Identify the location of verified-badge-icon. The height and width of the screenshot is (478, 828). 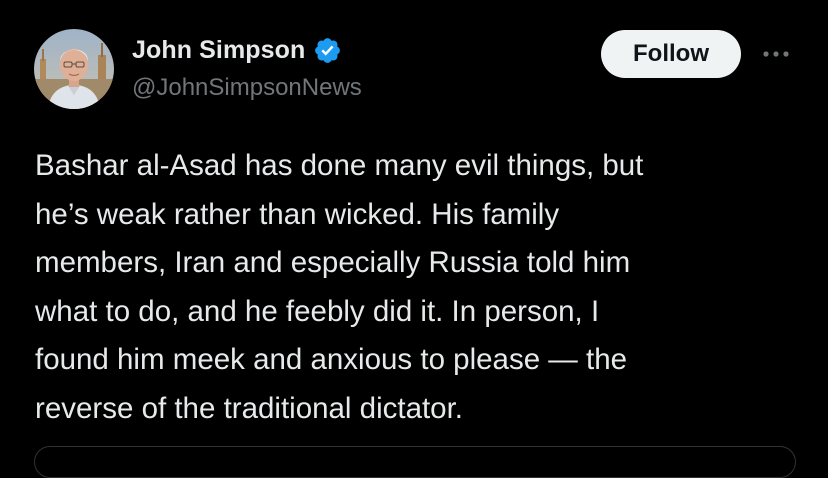
(327, 50).